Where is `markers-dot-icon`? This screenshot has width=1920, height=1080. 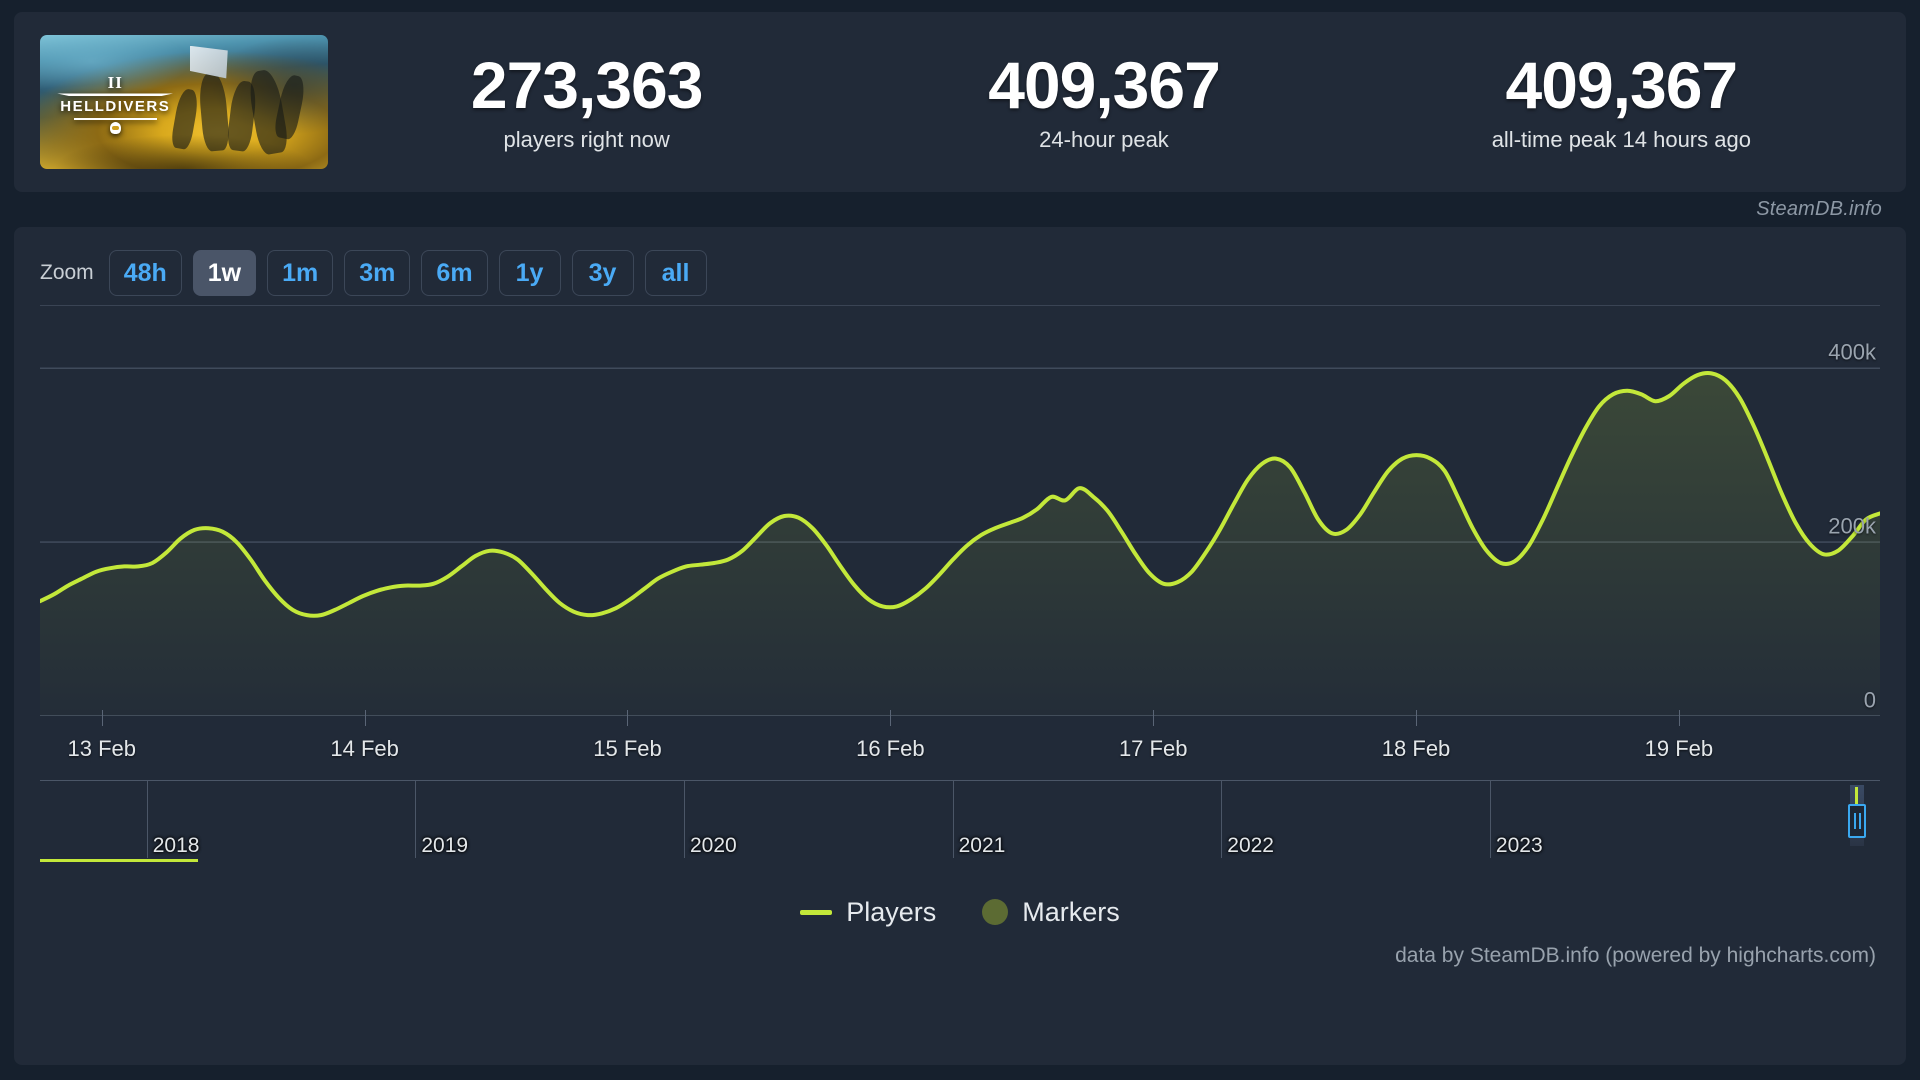
markers-dot-icon is located at coordinates (995, 912).